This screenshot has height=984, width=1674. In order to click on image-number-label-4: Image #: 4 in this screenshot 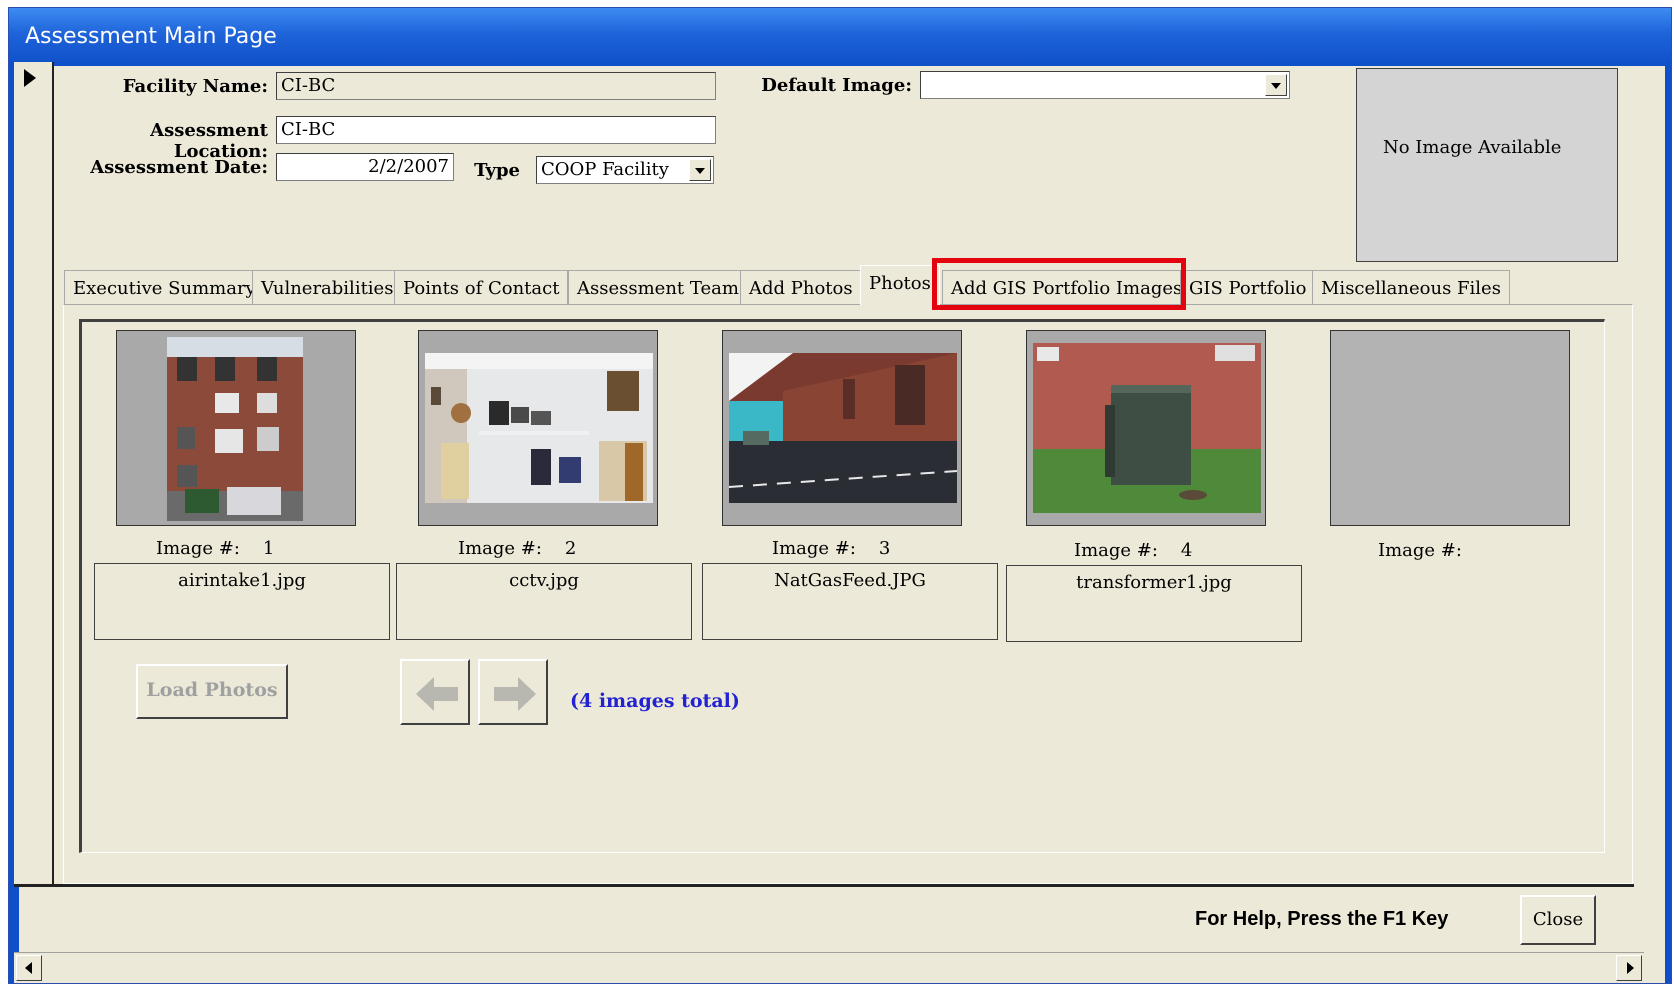, I will do `click(1133, 550)`.